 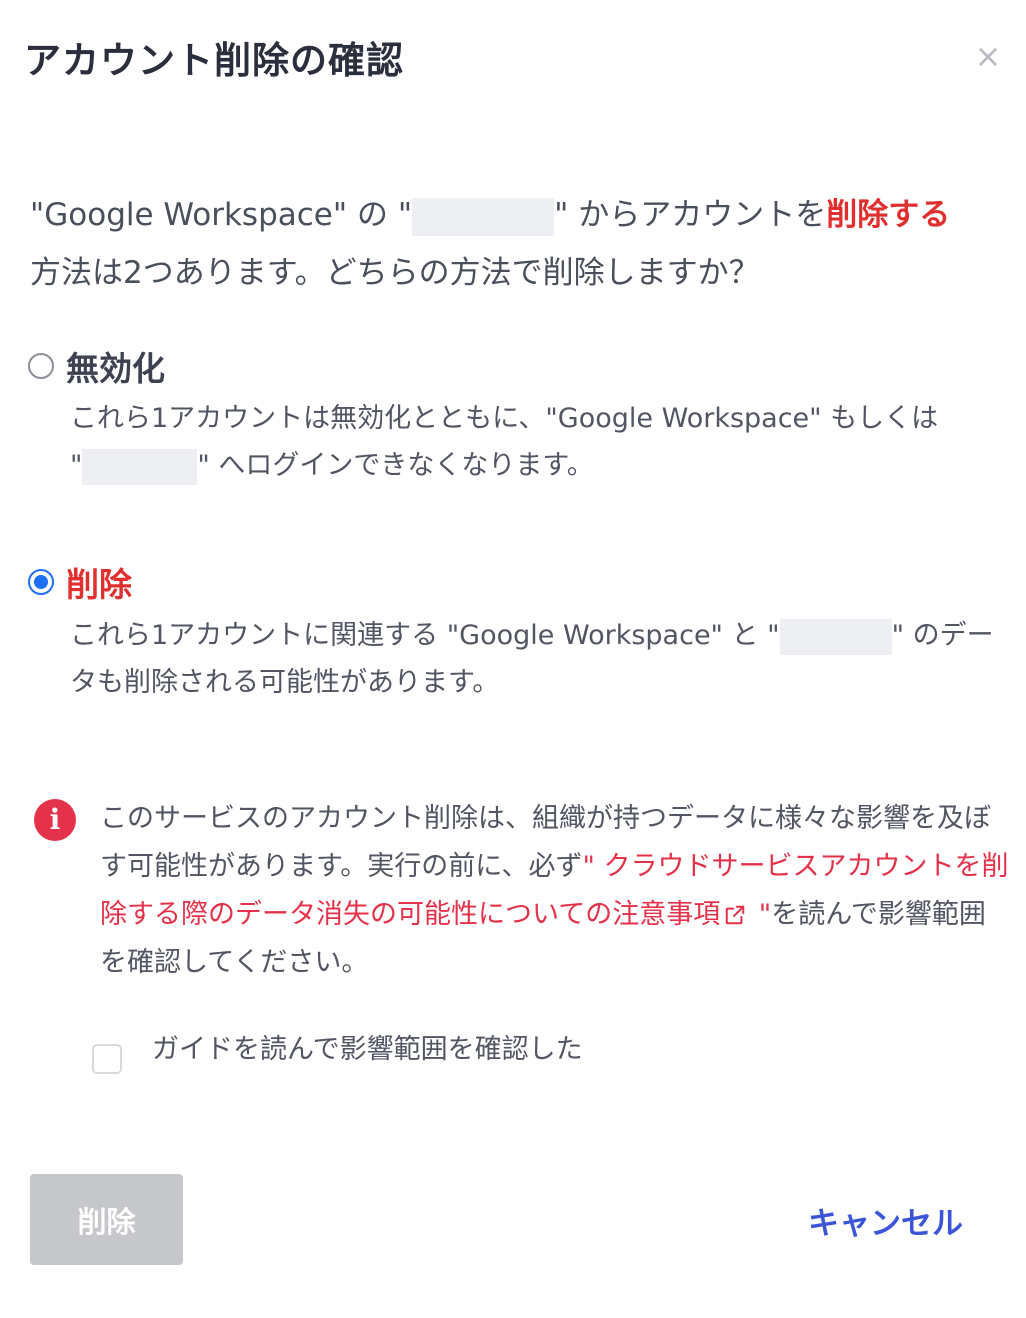 I want to click on intro-part-1: "Google Workspace" の ", so click(x=221, y=215).